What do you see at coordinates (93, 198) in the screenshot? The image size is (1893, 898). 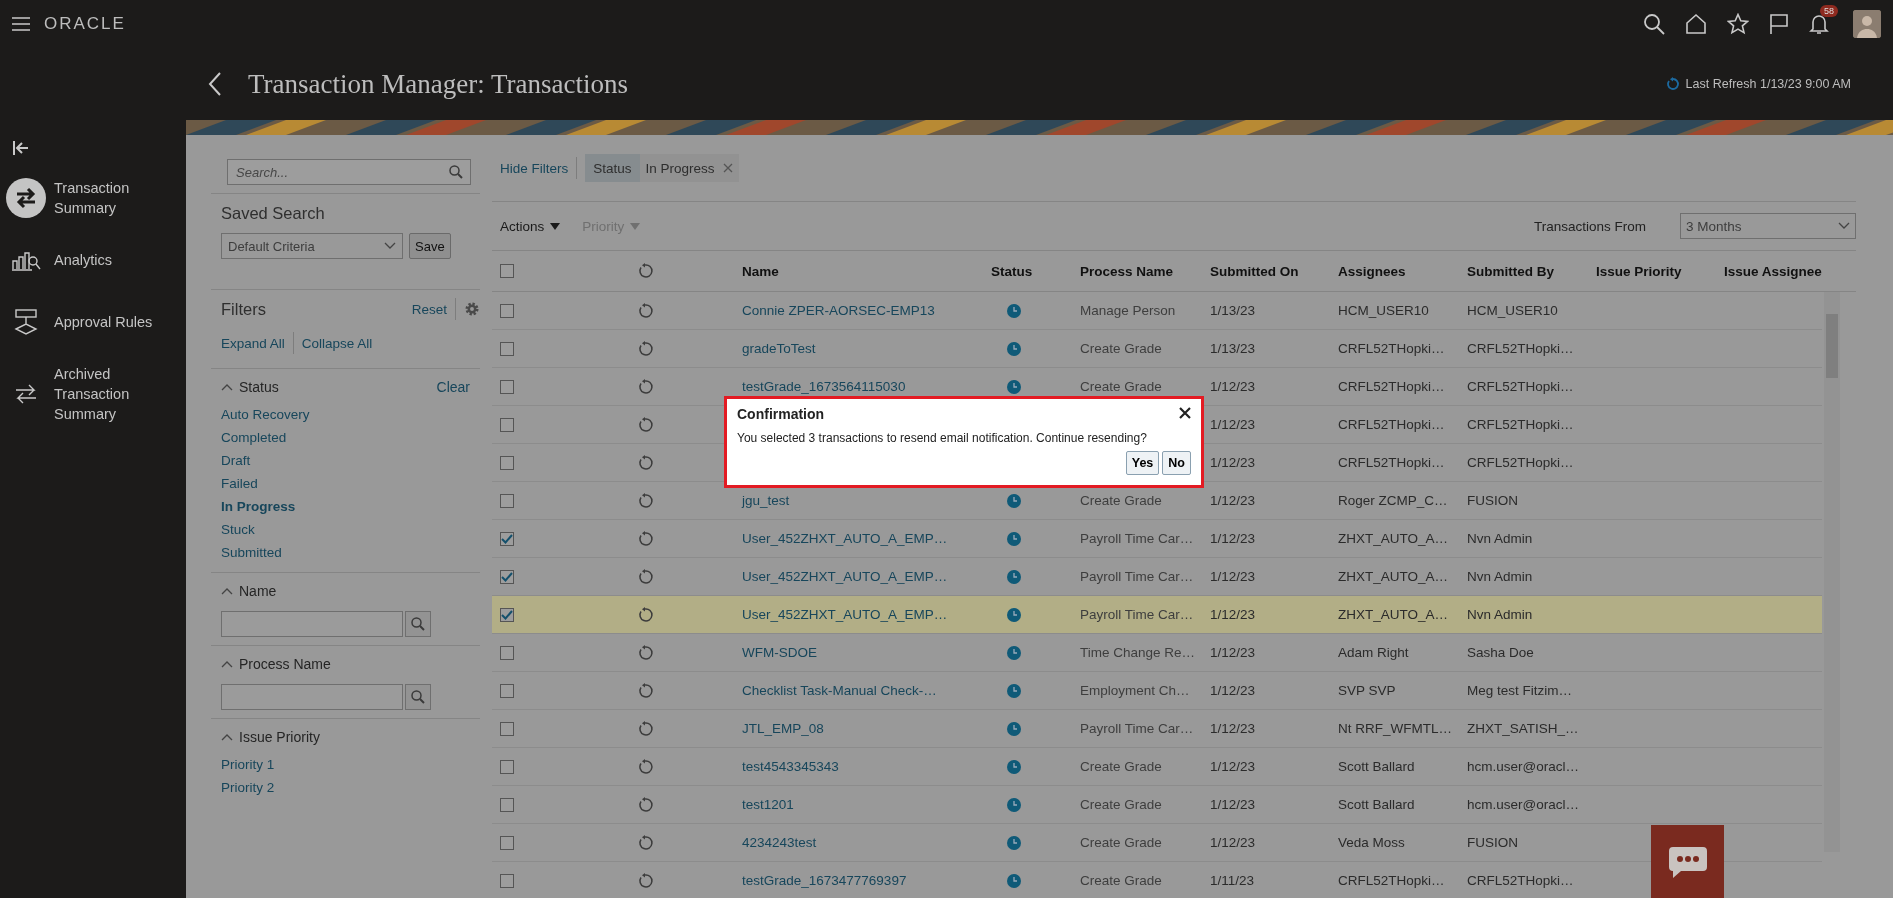 I see `nav-item: Transaction Summary` at bounding box center [93, 198].